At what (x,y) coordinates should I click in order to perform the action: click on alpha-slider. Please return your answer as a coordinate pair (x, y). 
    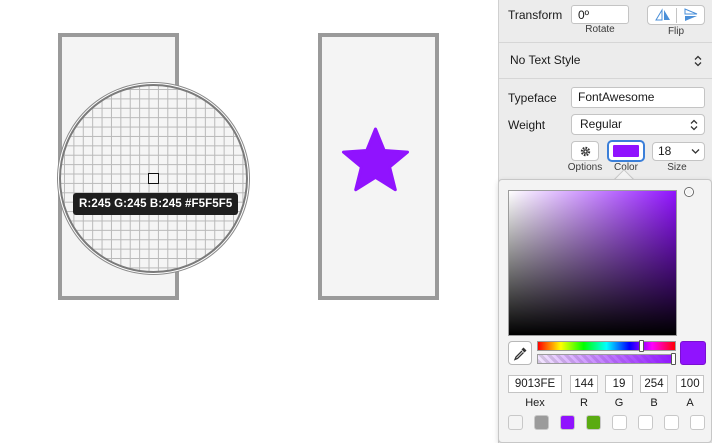
    Looking at the image, I should click on (606, 359).